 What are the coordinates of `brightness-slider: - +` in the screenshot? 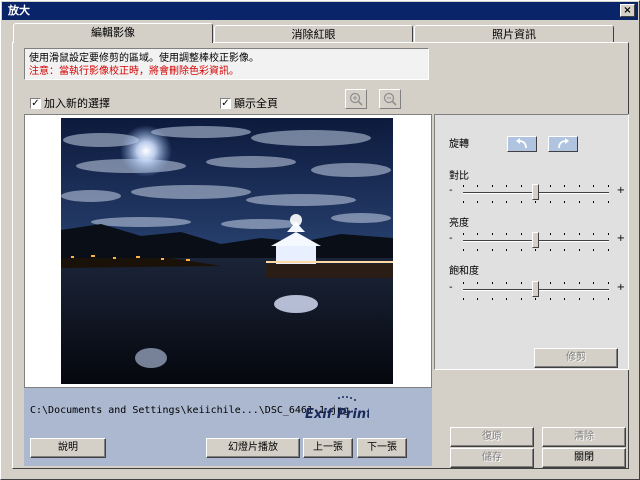 It's located at (537, 241).